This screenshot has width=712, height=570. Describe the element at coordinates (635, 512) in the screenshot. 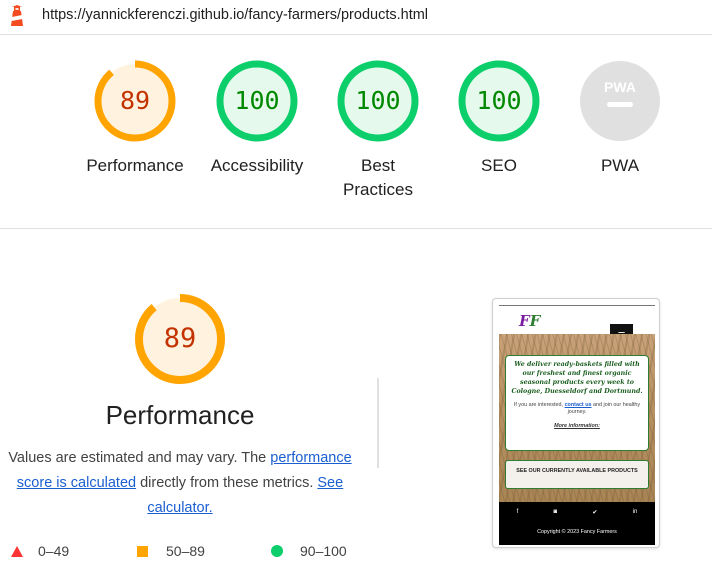

I see `linkedin-icon: in` at that location.